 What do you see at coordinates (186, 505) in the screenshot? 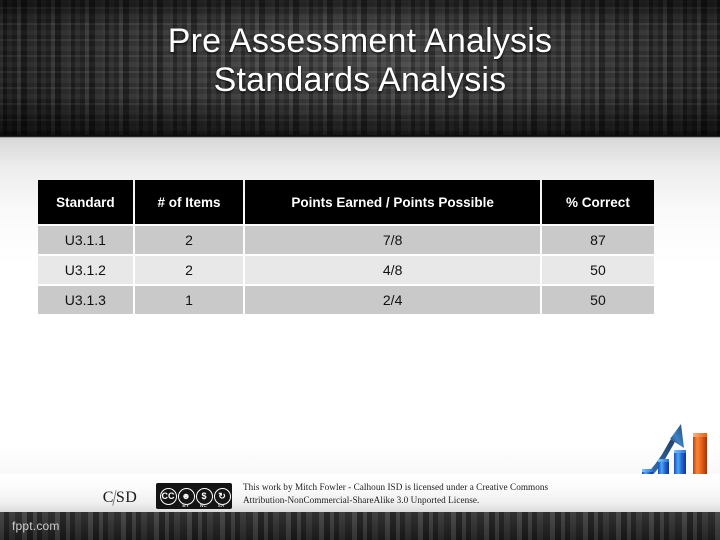
I see `cc-label-by: BY` at bounding box center [186, 505].